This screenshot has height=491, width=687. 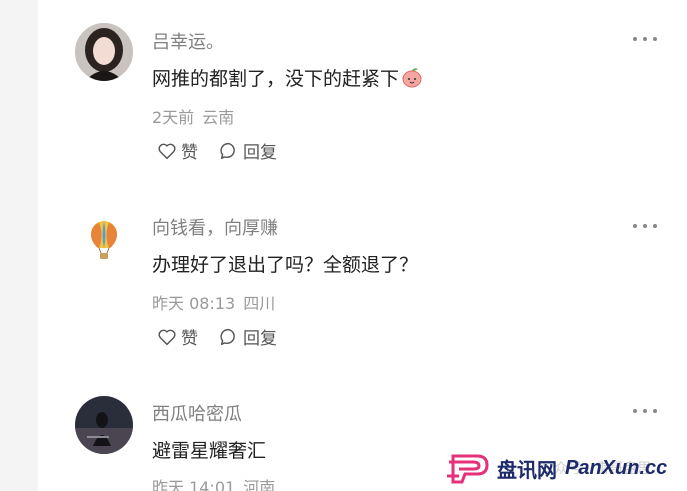 I want to click on location: 四川, so click(x=259, y=303).